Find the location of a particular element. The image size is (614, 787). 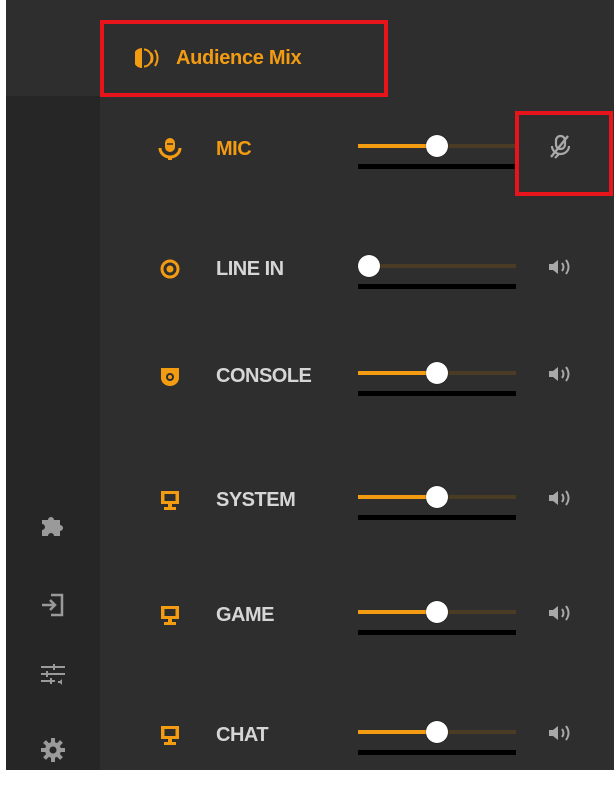

channel-row-console: CONSOLE is located at coordinates (357, 376).